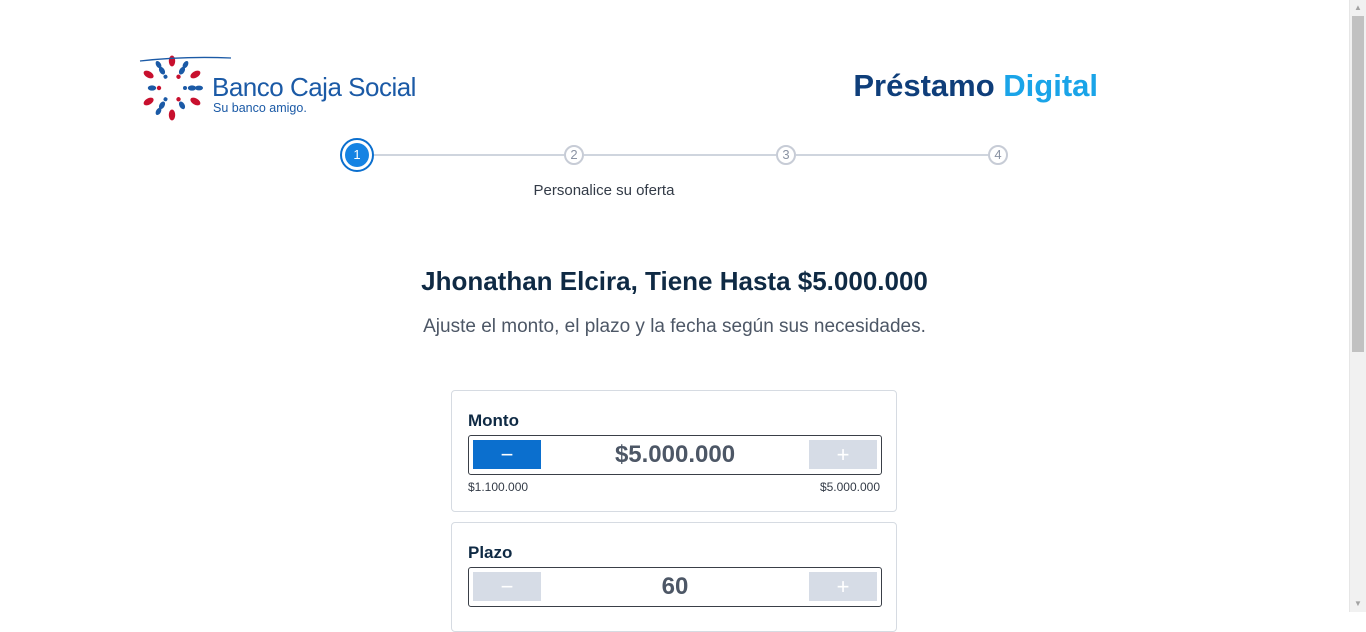 This screenshot has height=632, width=1366. What do you see at coordinates (786, 155) in the screenshot?
I see `step-3: 3` at bounding box center [786, 155].